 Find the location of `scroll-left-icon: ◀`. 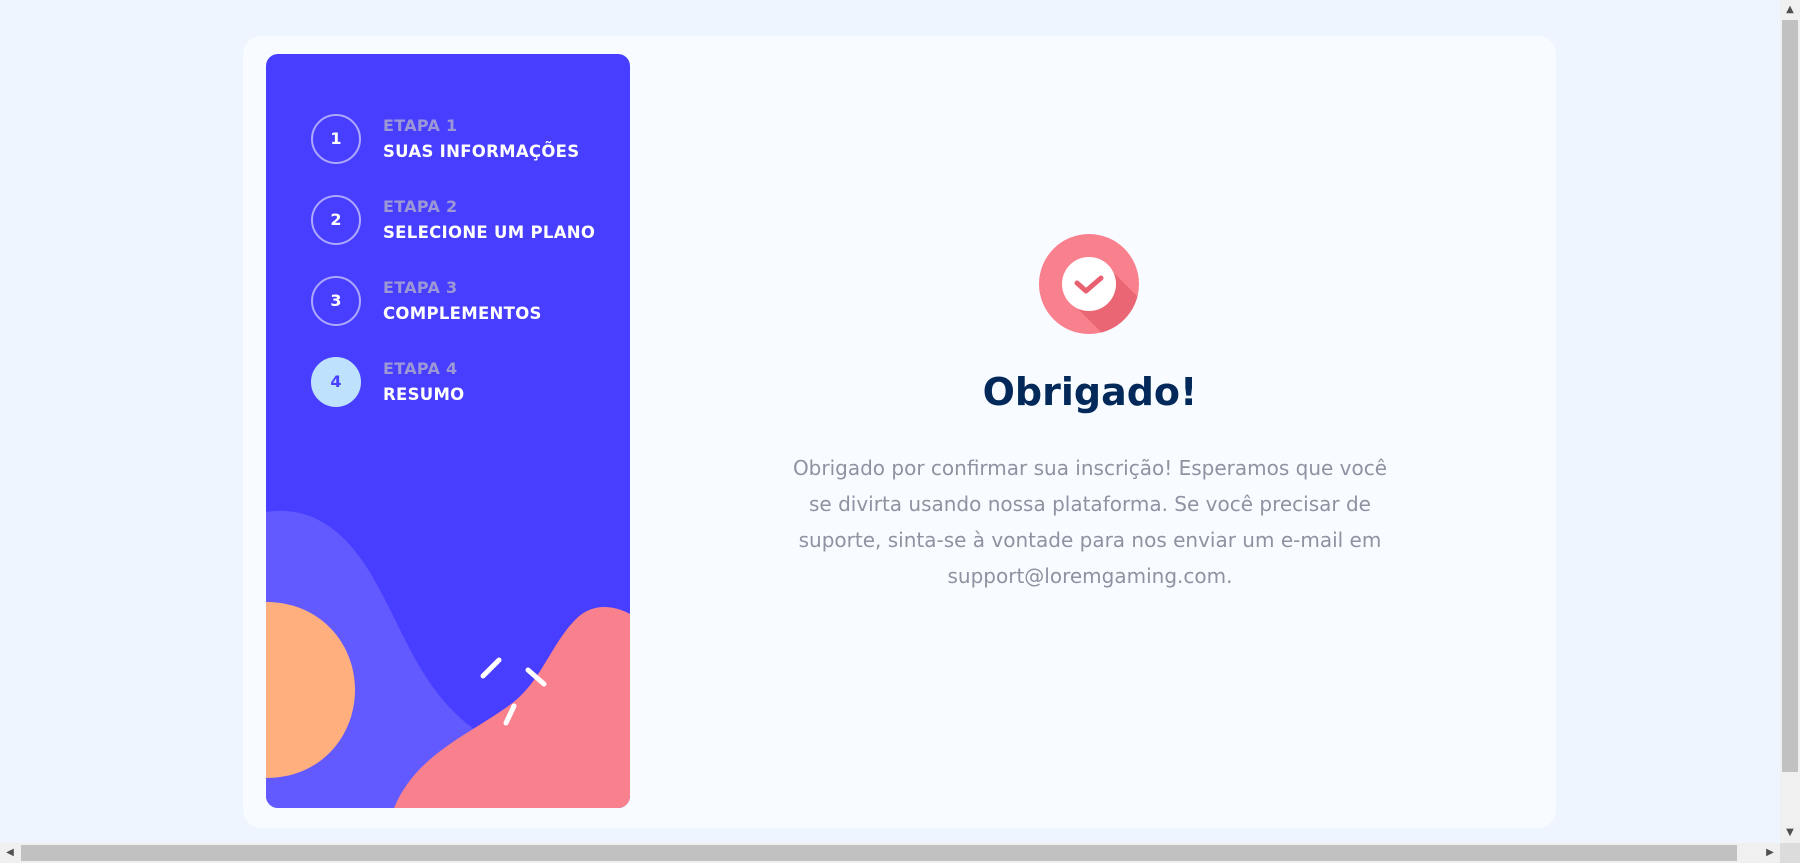

scroll-left-icon: ◀ is located at coordinates (10, 853).